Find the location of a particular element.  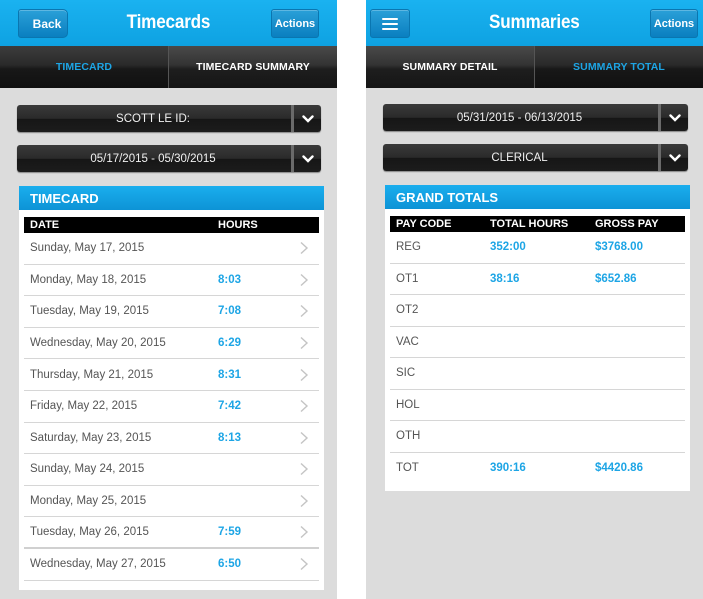

pay-period-select: 05/31/2015 - 06/13/2015 is located at coordinates (535, 117).